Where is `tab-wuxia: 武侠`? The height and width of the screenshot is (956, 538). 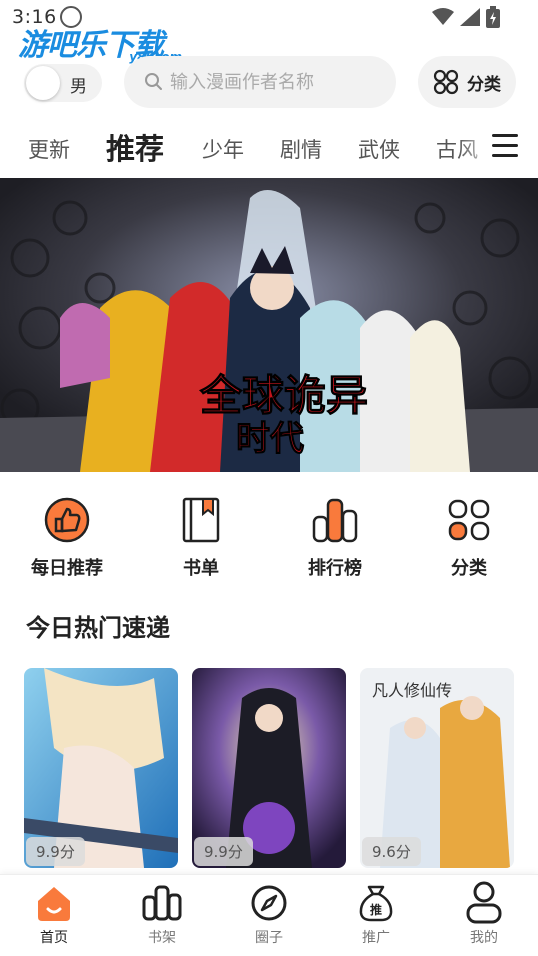 tab-wuxia: 武侠 is located at coordinates (379, 149).